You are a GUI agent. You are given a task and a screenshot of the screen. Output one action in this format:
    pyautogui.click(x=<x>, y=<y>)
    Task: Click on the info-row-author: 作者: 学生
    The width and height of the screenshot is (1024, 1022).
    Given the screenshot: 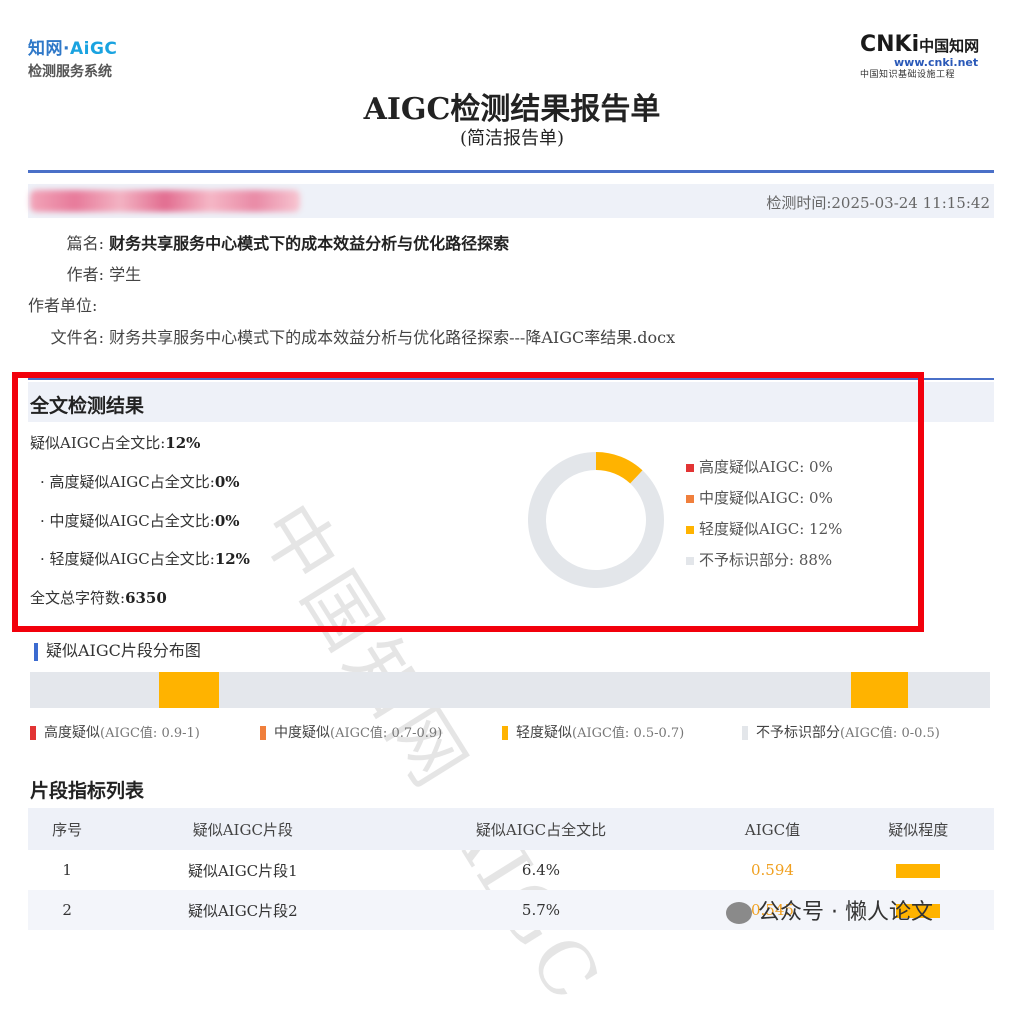 What is the action you would take?
    pyautogui.click(x=85, y=273)
    